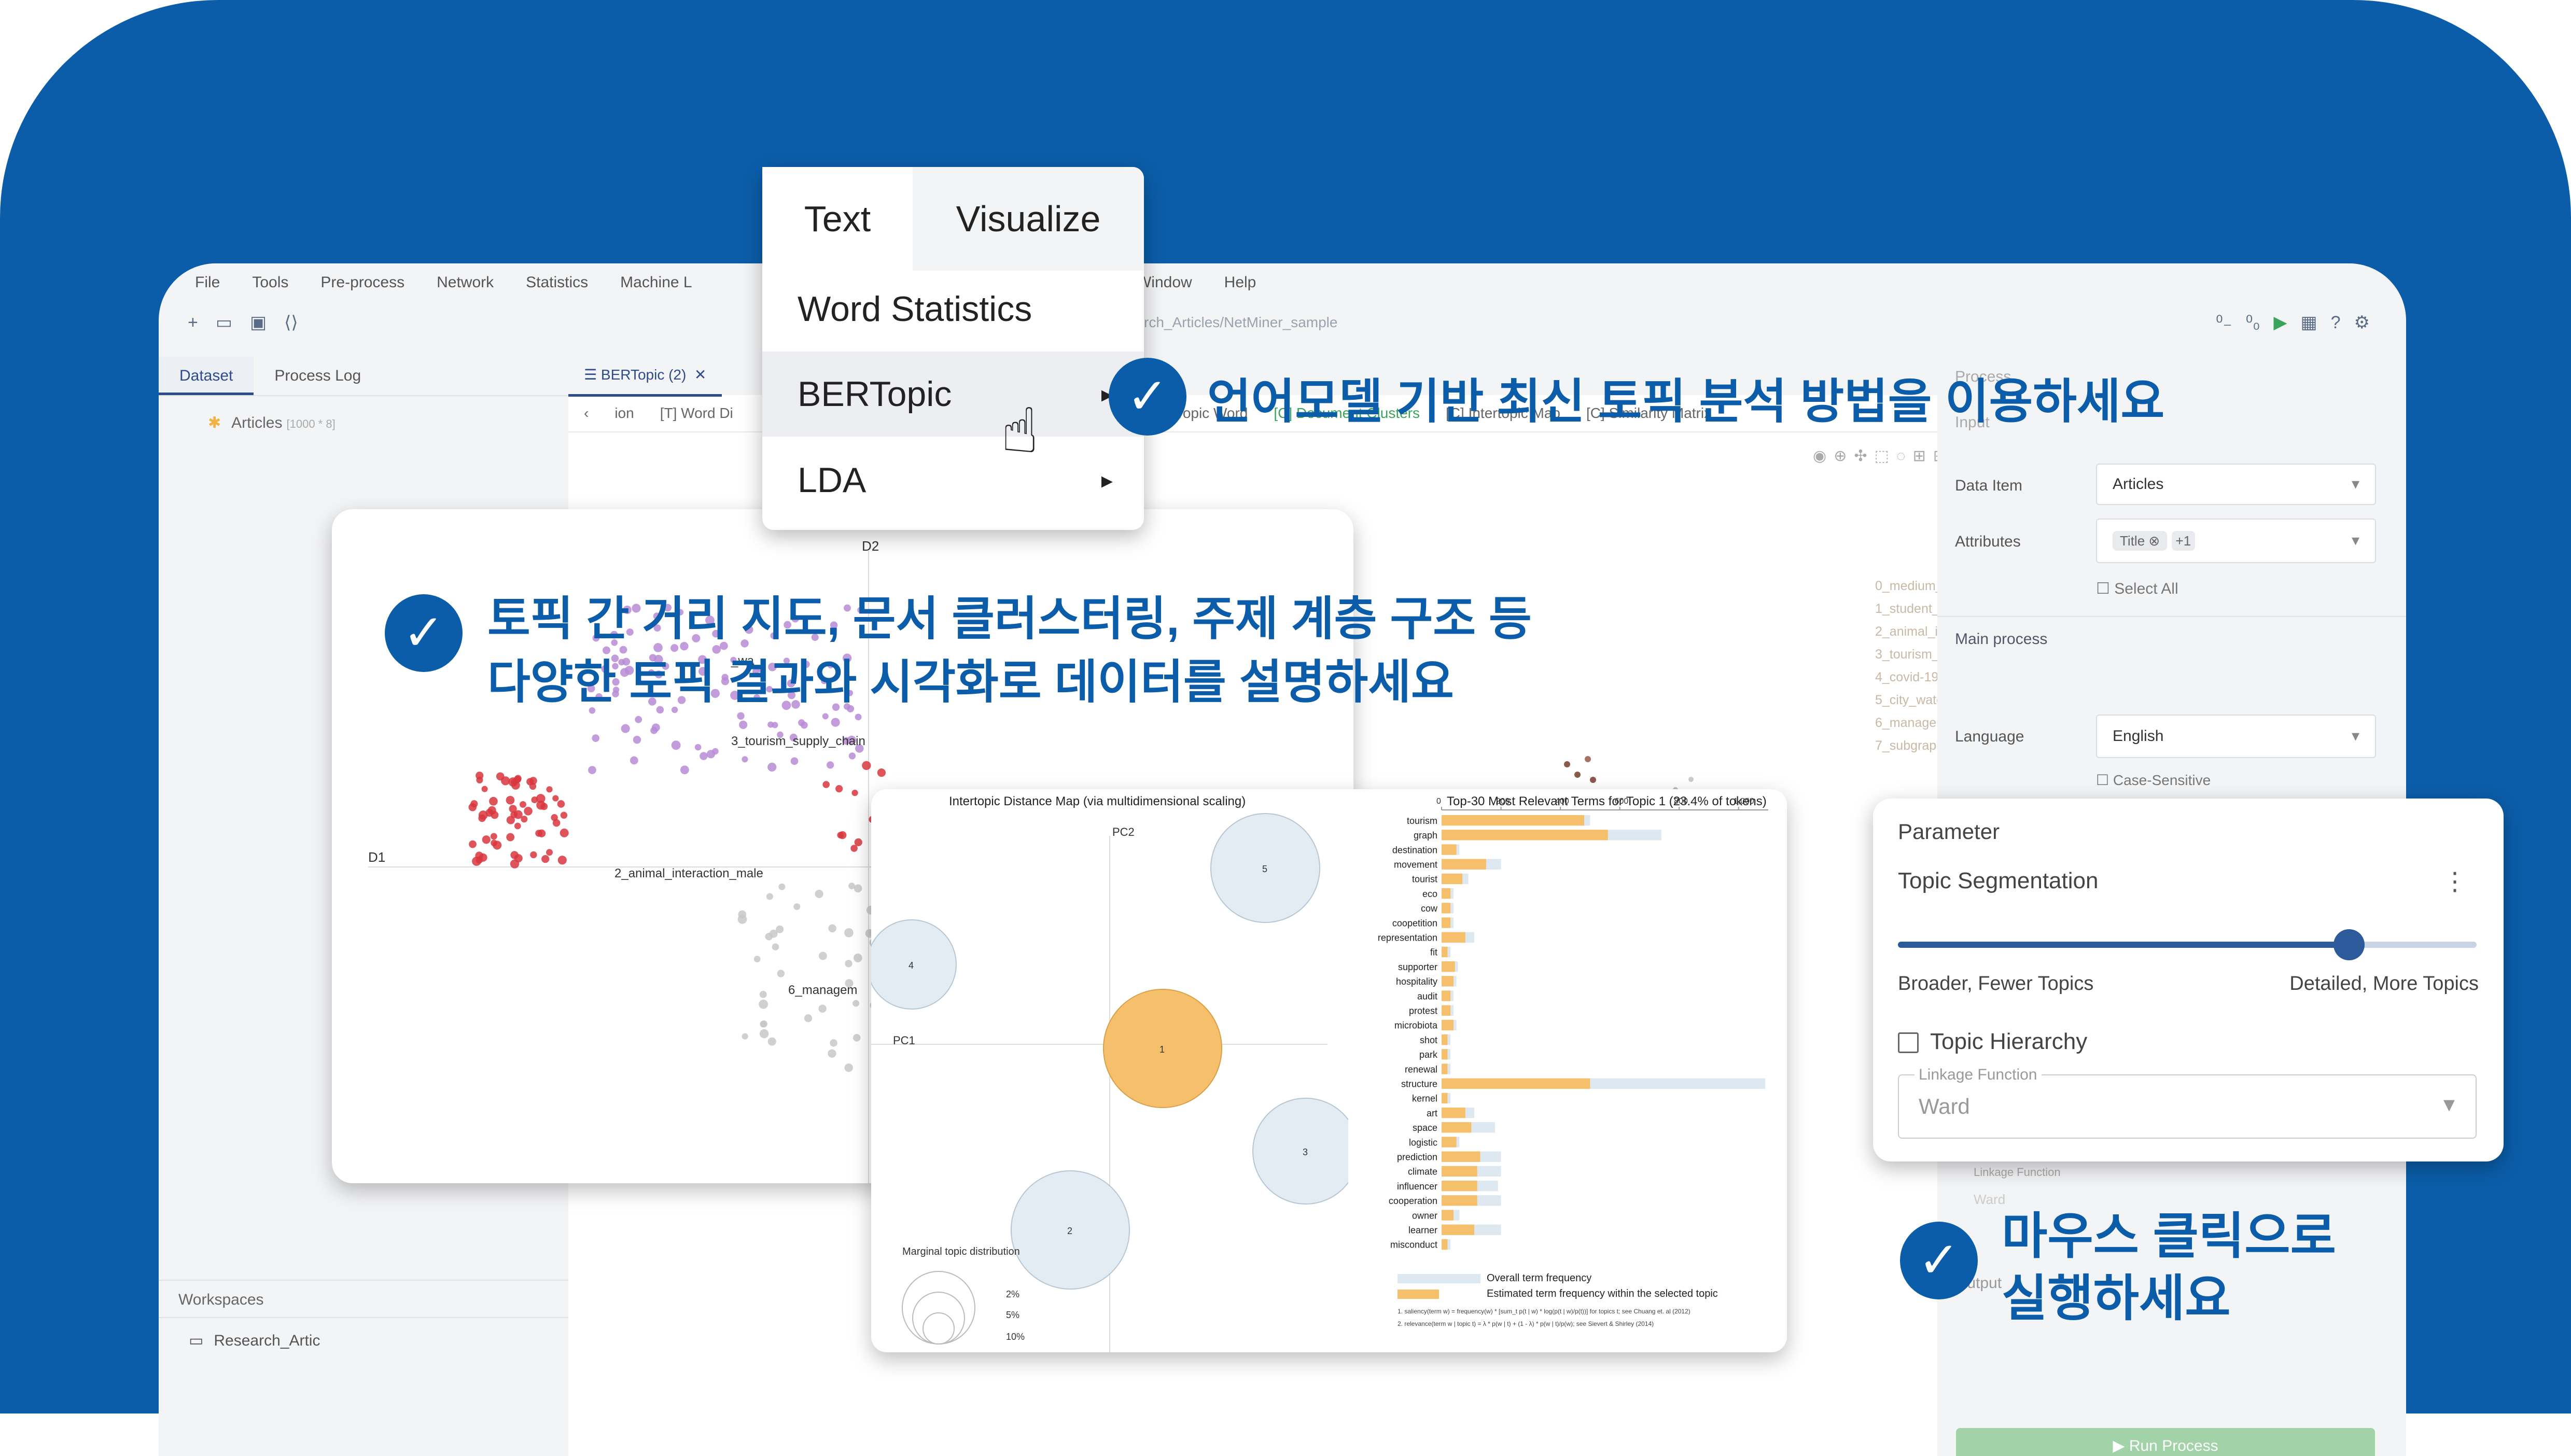  Describe the element at coordinates (656, 282) in the screenshot. I see `menu-machine-learning: Machine L` at that location.